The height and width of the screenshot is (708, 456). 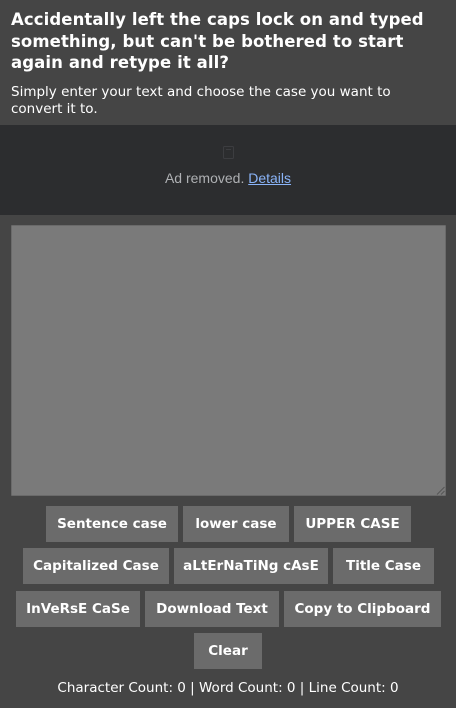 I want to click on copy-to-clipboard-button: Copy to Clipboard, so click(x=362, y=609).